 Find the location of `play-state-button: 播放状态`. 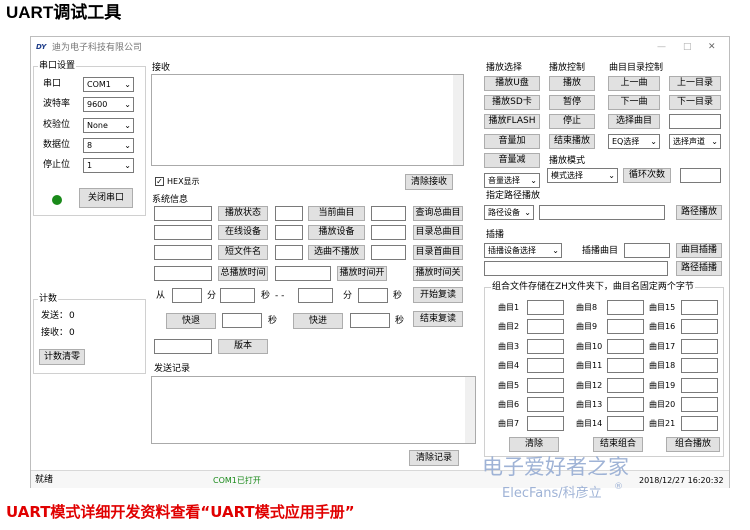

play-state-button: 播放状态 is located at coordinates (243, 213).